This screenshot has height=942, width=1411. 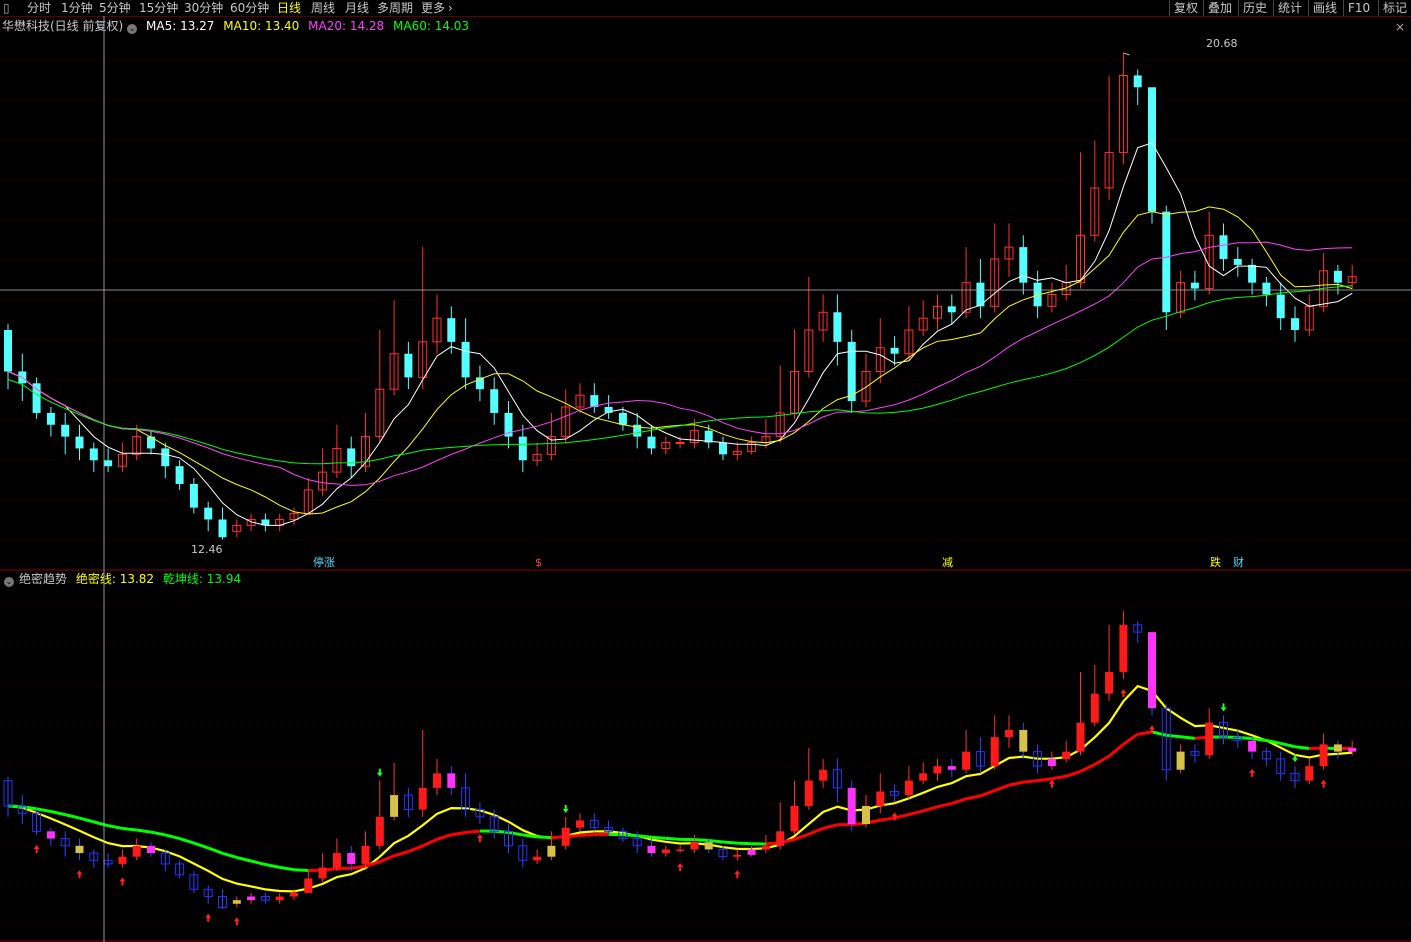 I want to click on chevron-right-icon: ›, so click(x=450, y=8).